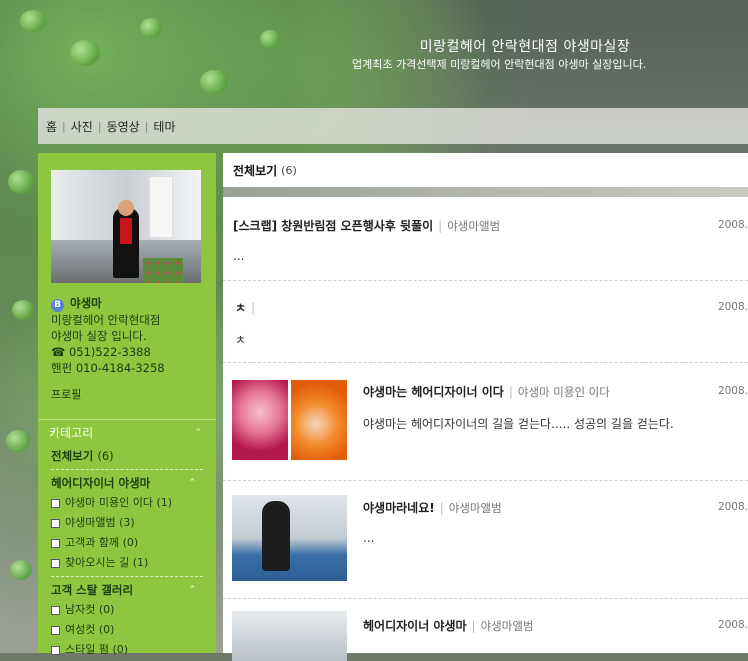  I want to click on category-group-label: 헤어디자이너 야생마, so click(101, 483).